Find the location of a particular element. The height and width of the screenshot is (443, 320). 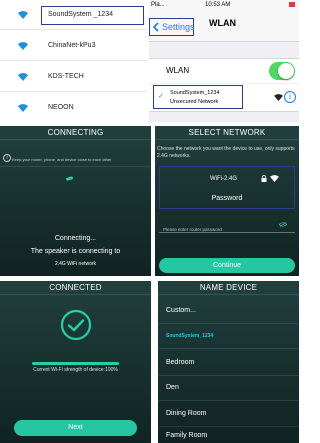

selection-highlight: ✓ SoundSystem_1234 Unsecured Network is located at coordinates (198, 97).